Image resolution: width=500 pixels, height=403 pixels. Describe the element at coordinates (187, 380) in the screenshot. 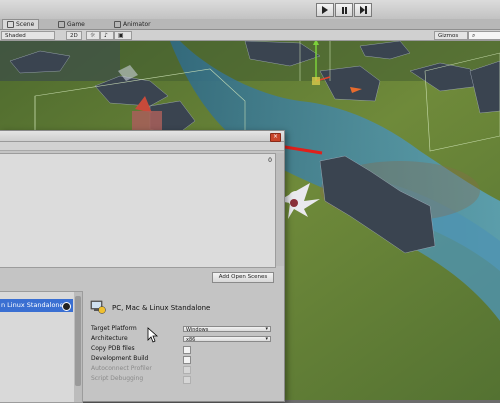

I see `script-debugging-checkbox` at that location.